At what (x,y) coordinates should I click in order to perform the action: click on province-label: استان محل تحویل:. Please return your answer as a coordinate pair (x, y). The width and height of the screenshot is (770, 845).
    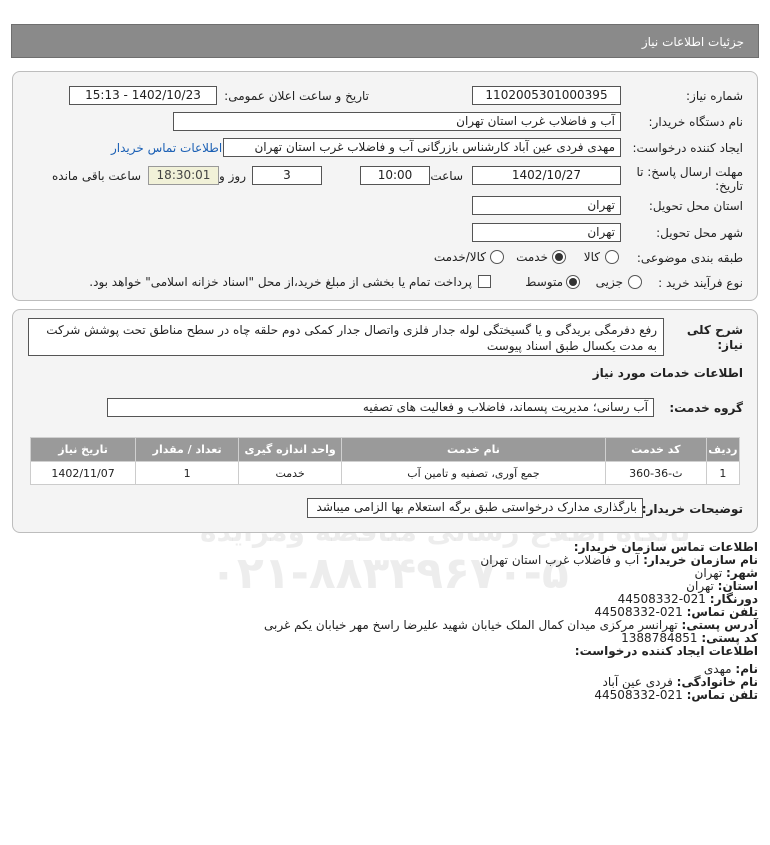
    Looking at the image, I should click on (695, 206).